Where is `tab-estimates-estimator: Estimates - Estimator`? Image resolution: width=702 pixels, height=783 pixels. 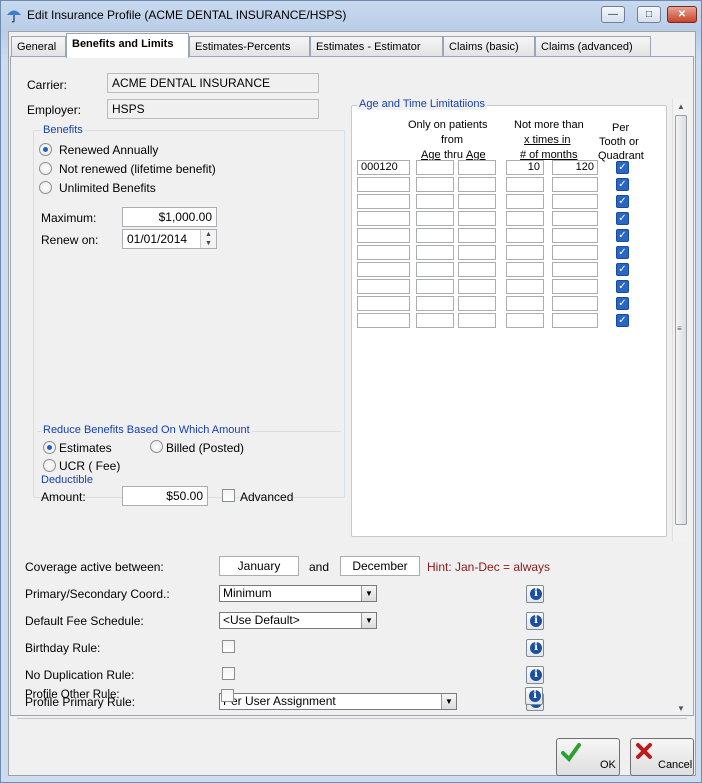
tab-estimates-estimator: Estimates - Estimator is located at coordinates (376, 46).